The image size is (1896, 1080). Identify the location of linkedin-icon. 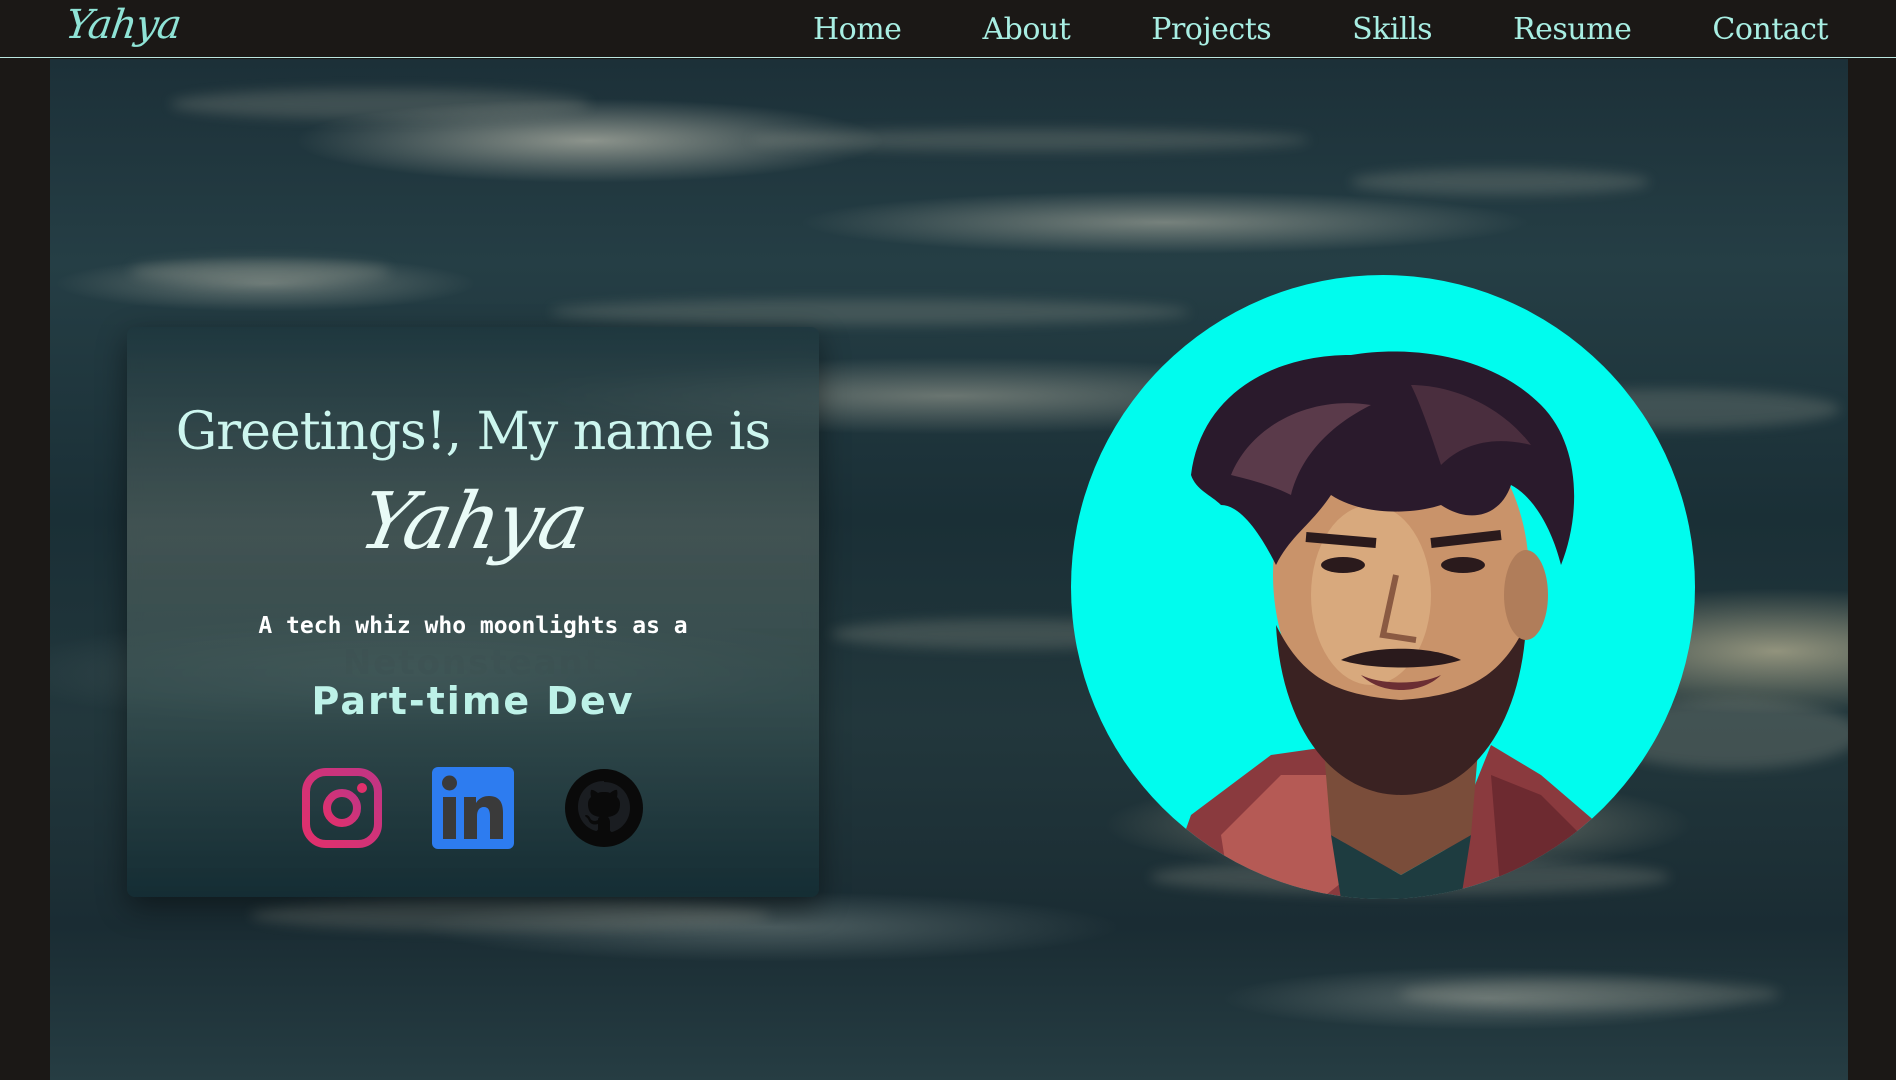
(473, 808).